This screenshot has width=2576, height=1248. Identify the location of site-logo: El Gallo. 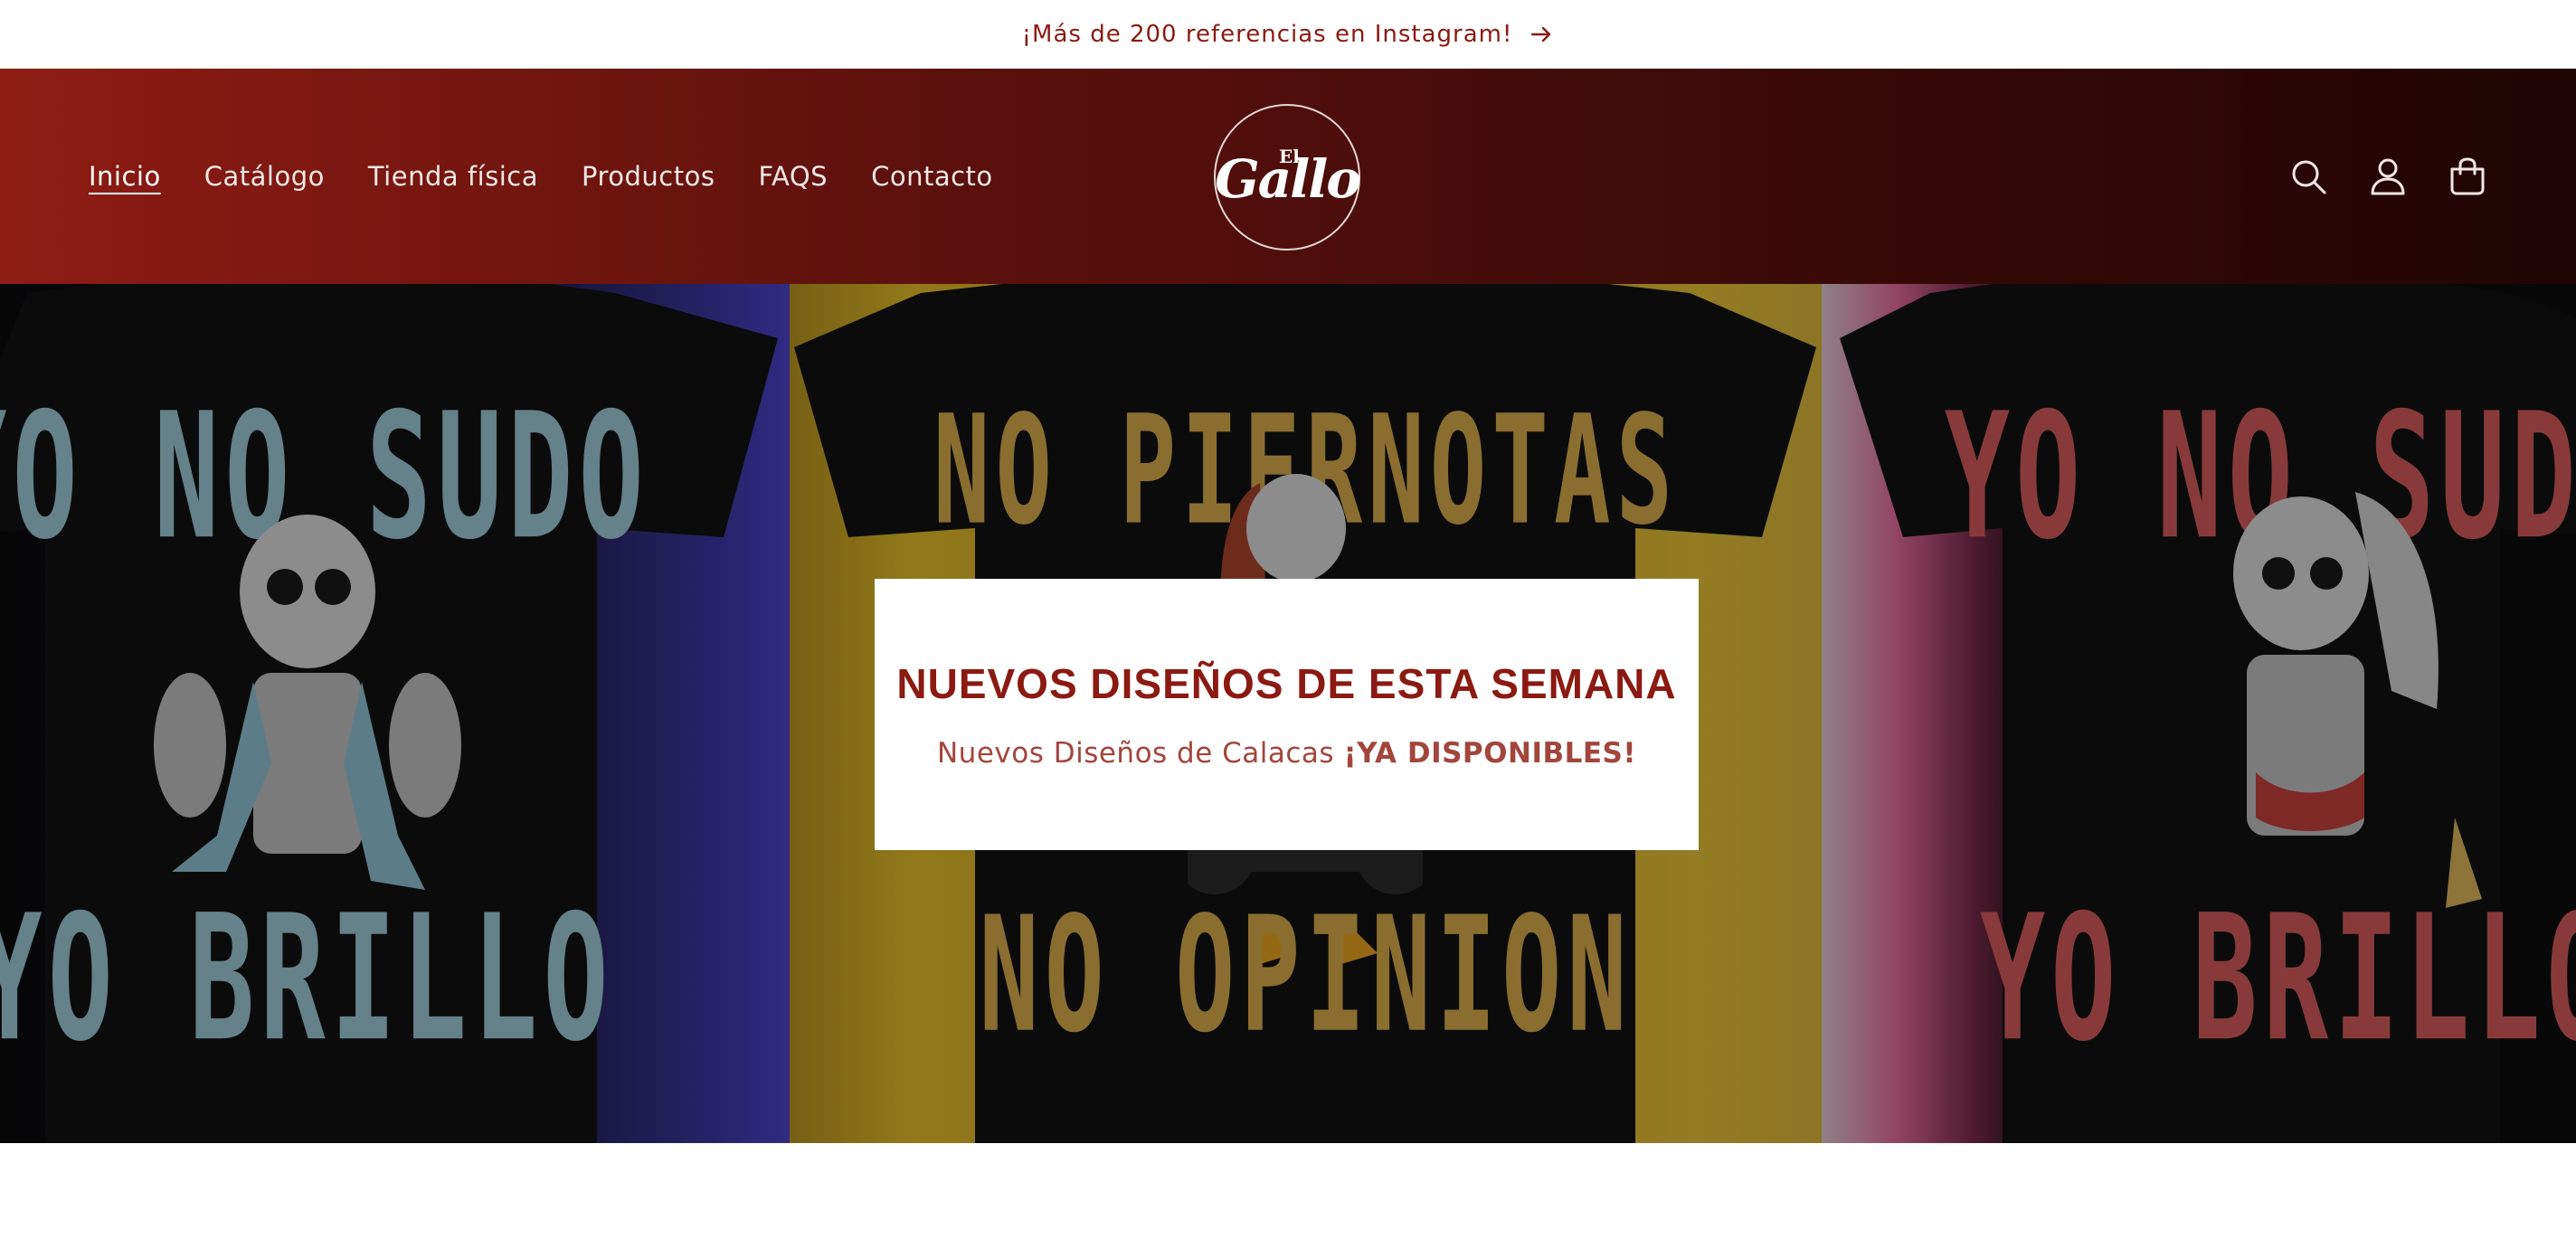
(1287, 178).